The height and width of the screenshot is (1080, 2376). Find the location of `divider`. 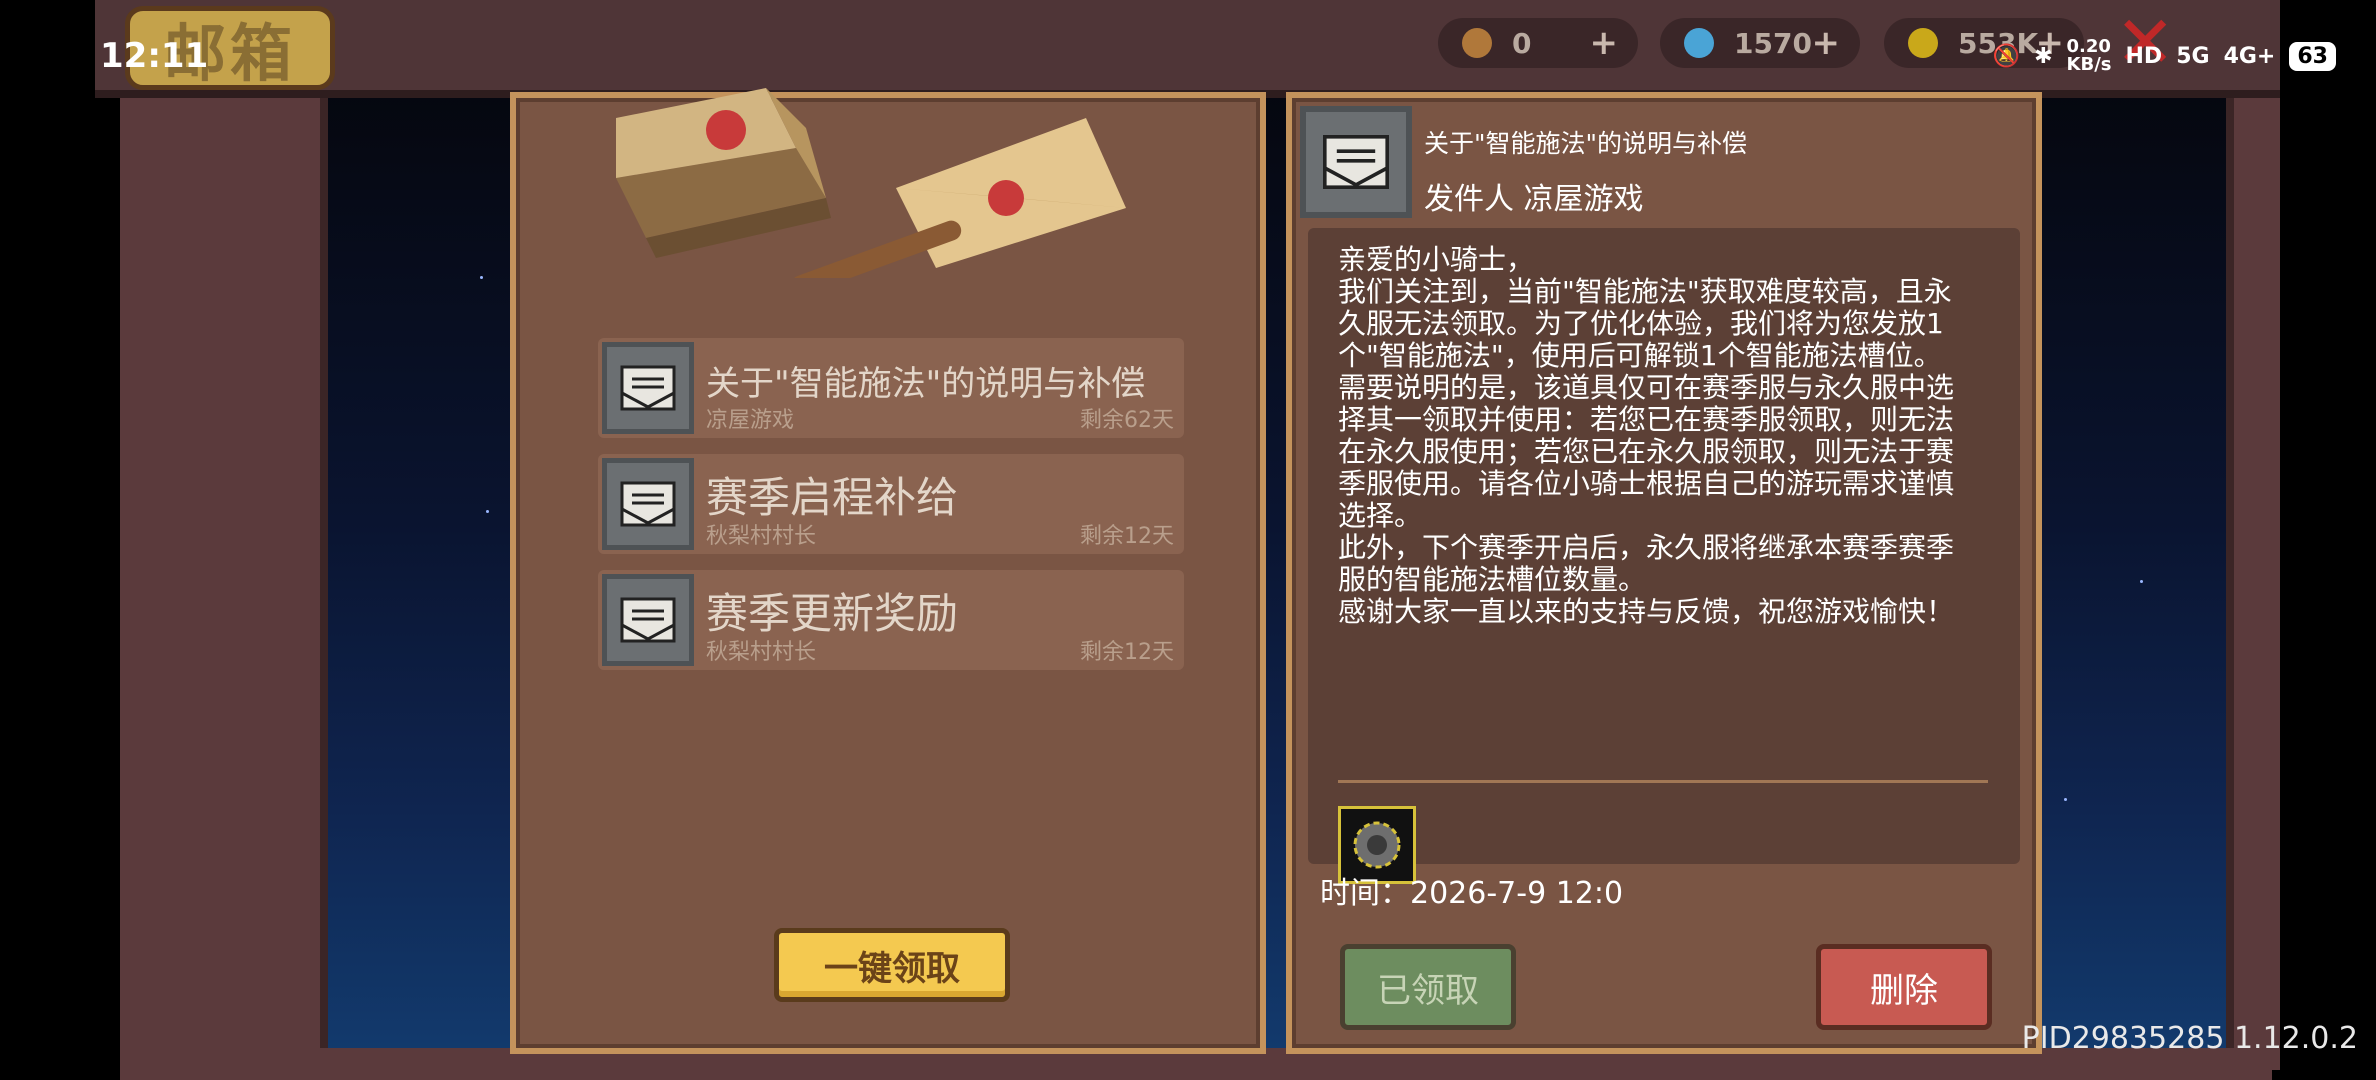

divider is located at coordinates (1663, 781).